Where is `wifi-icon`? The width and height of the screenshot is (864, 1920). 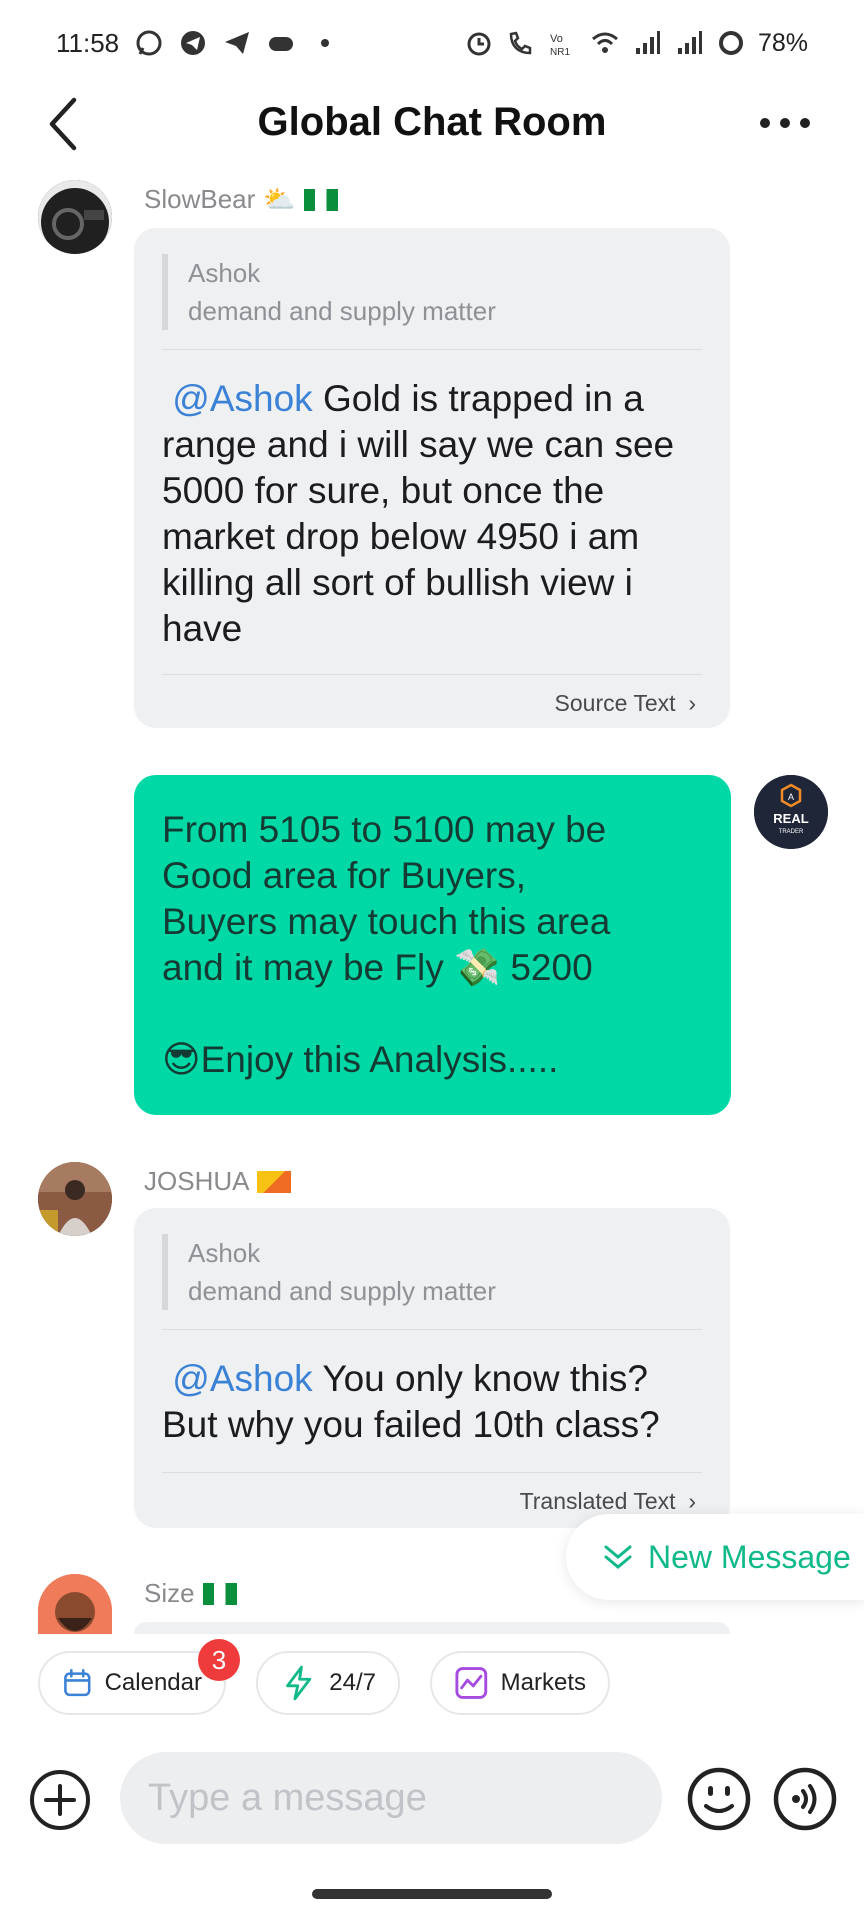 wifi-icon is located at coordinates (604, 42).